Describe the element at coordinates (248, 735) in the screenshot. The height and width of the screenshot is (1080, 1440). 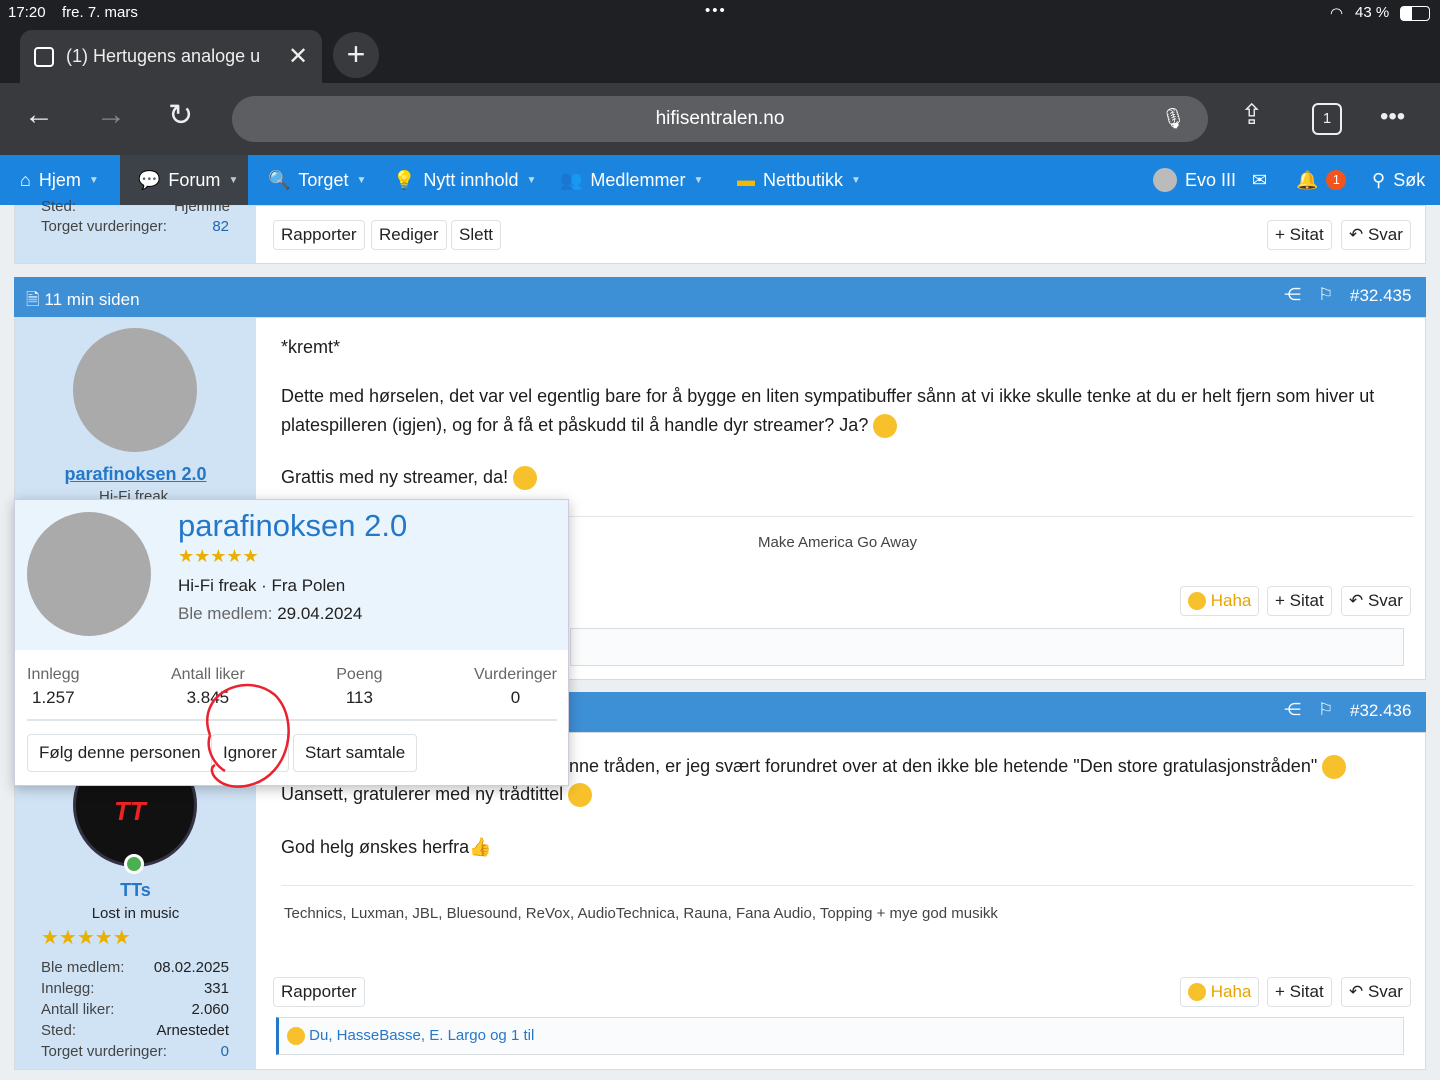
I see `red-circle-annotation` at that location.